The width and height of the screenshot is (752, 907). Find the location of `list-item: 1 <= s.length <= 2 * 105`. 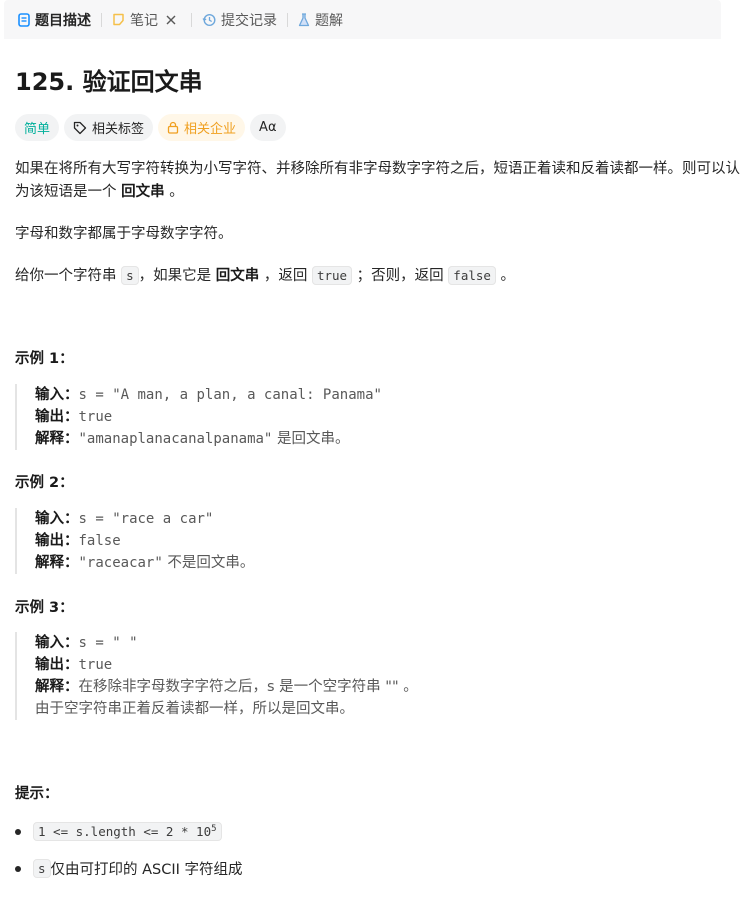

list-item: 1 <= s.length <= 2 * 105 is located at coordinates (118, 832).